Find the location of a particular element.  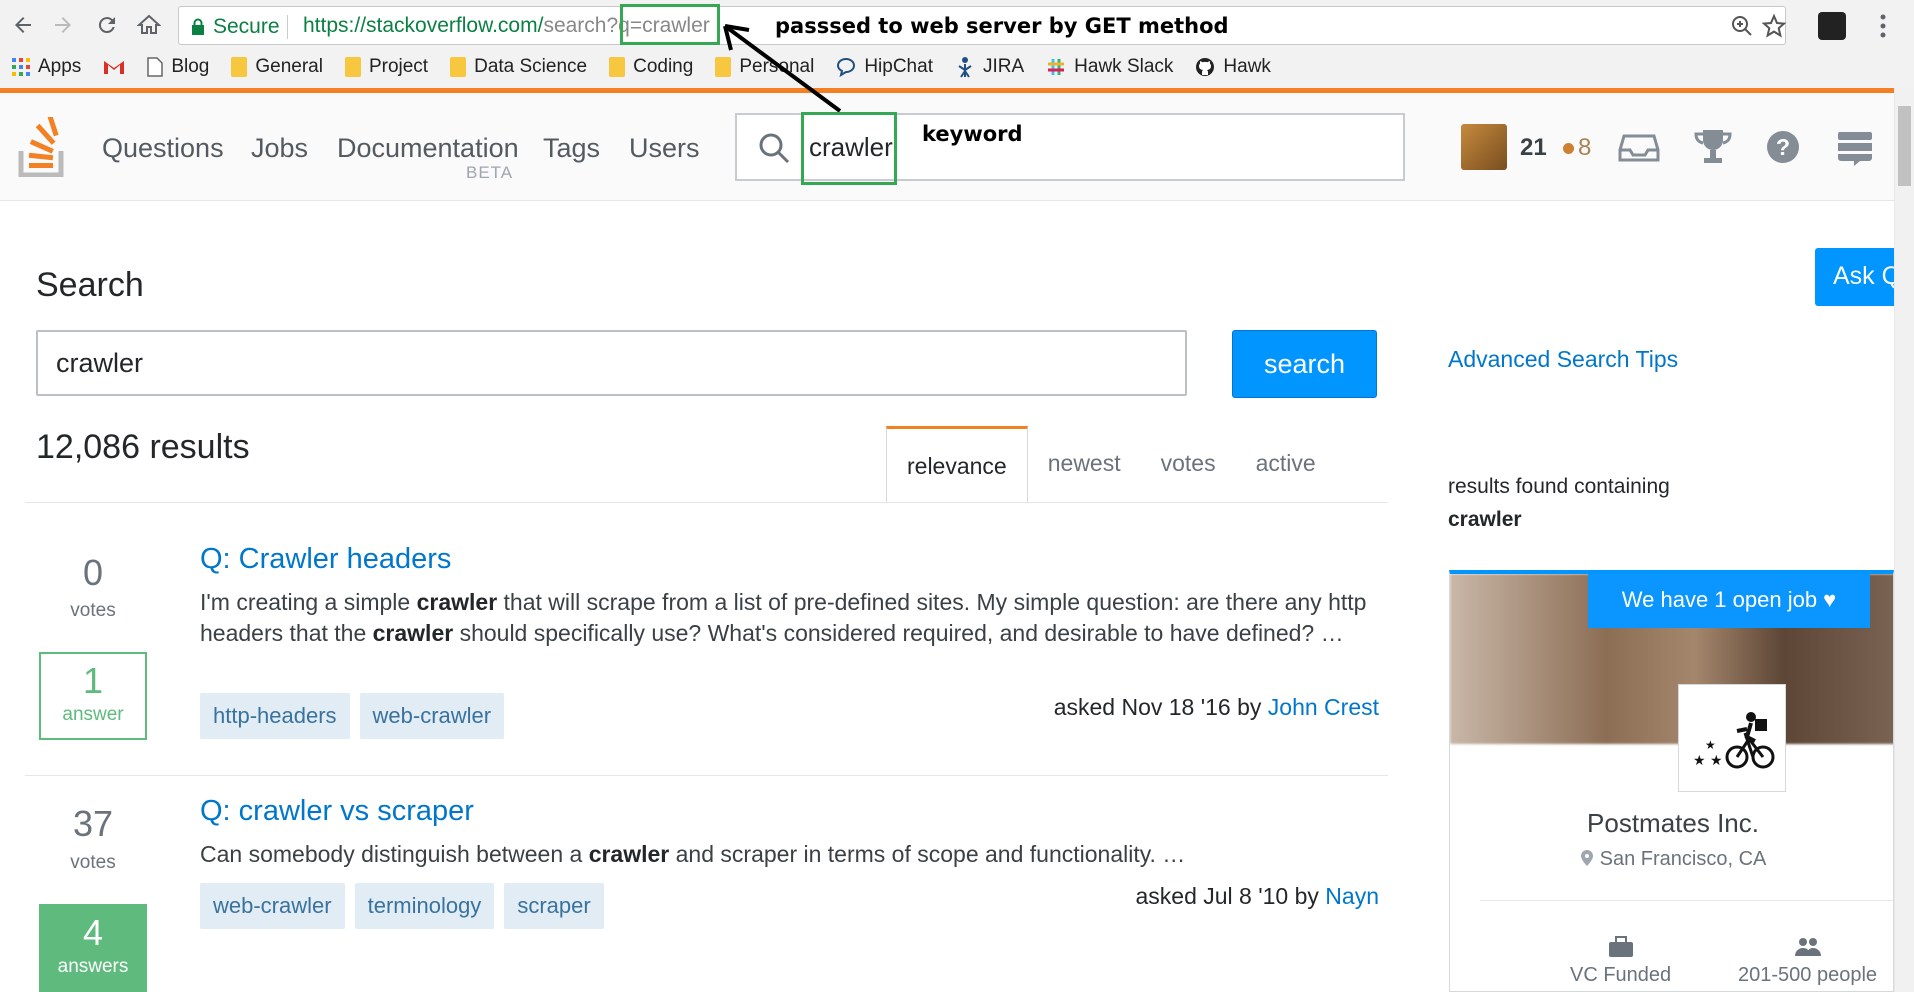

vote-count: 0 is located at coordinates (93, 572).